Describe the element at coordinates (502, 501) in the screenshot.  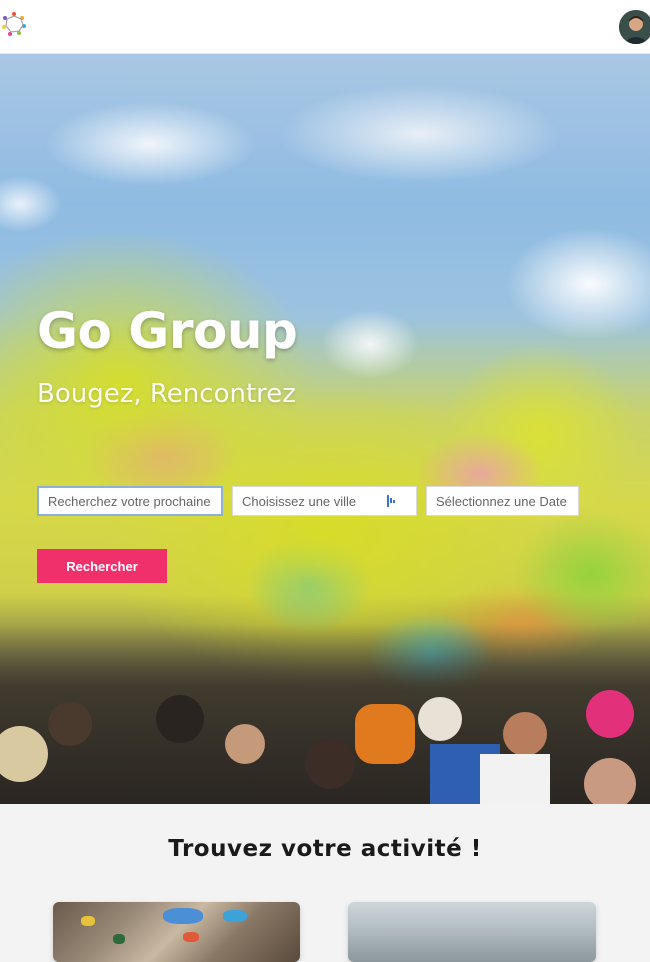
I see `date-select-input` at that location.